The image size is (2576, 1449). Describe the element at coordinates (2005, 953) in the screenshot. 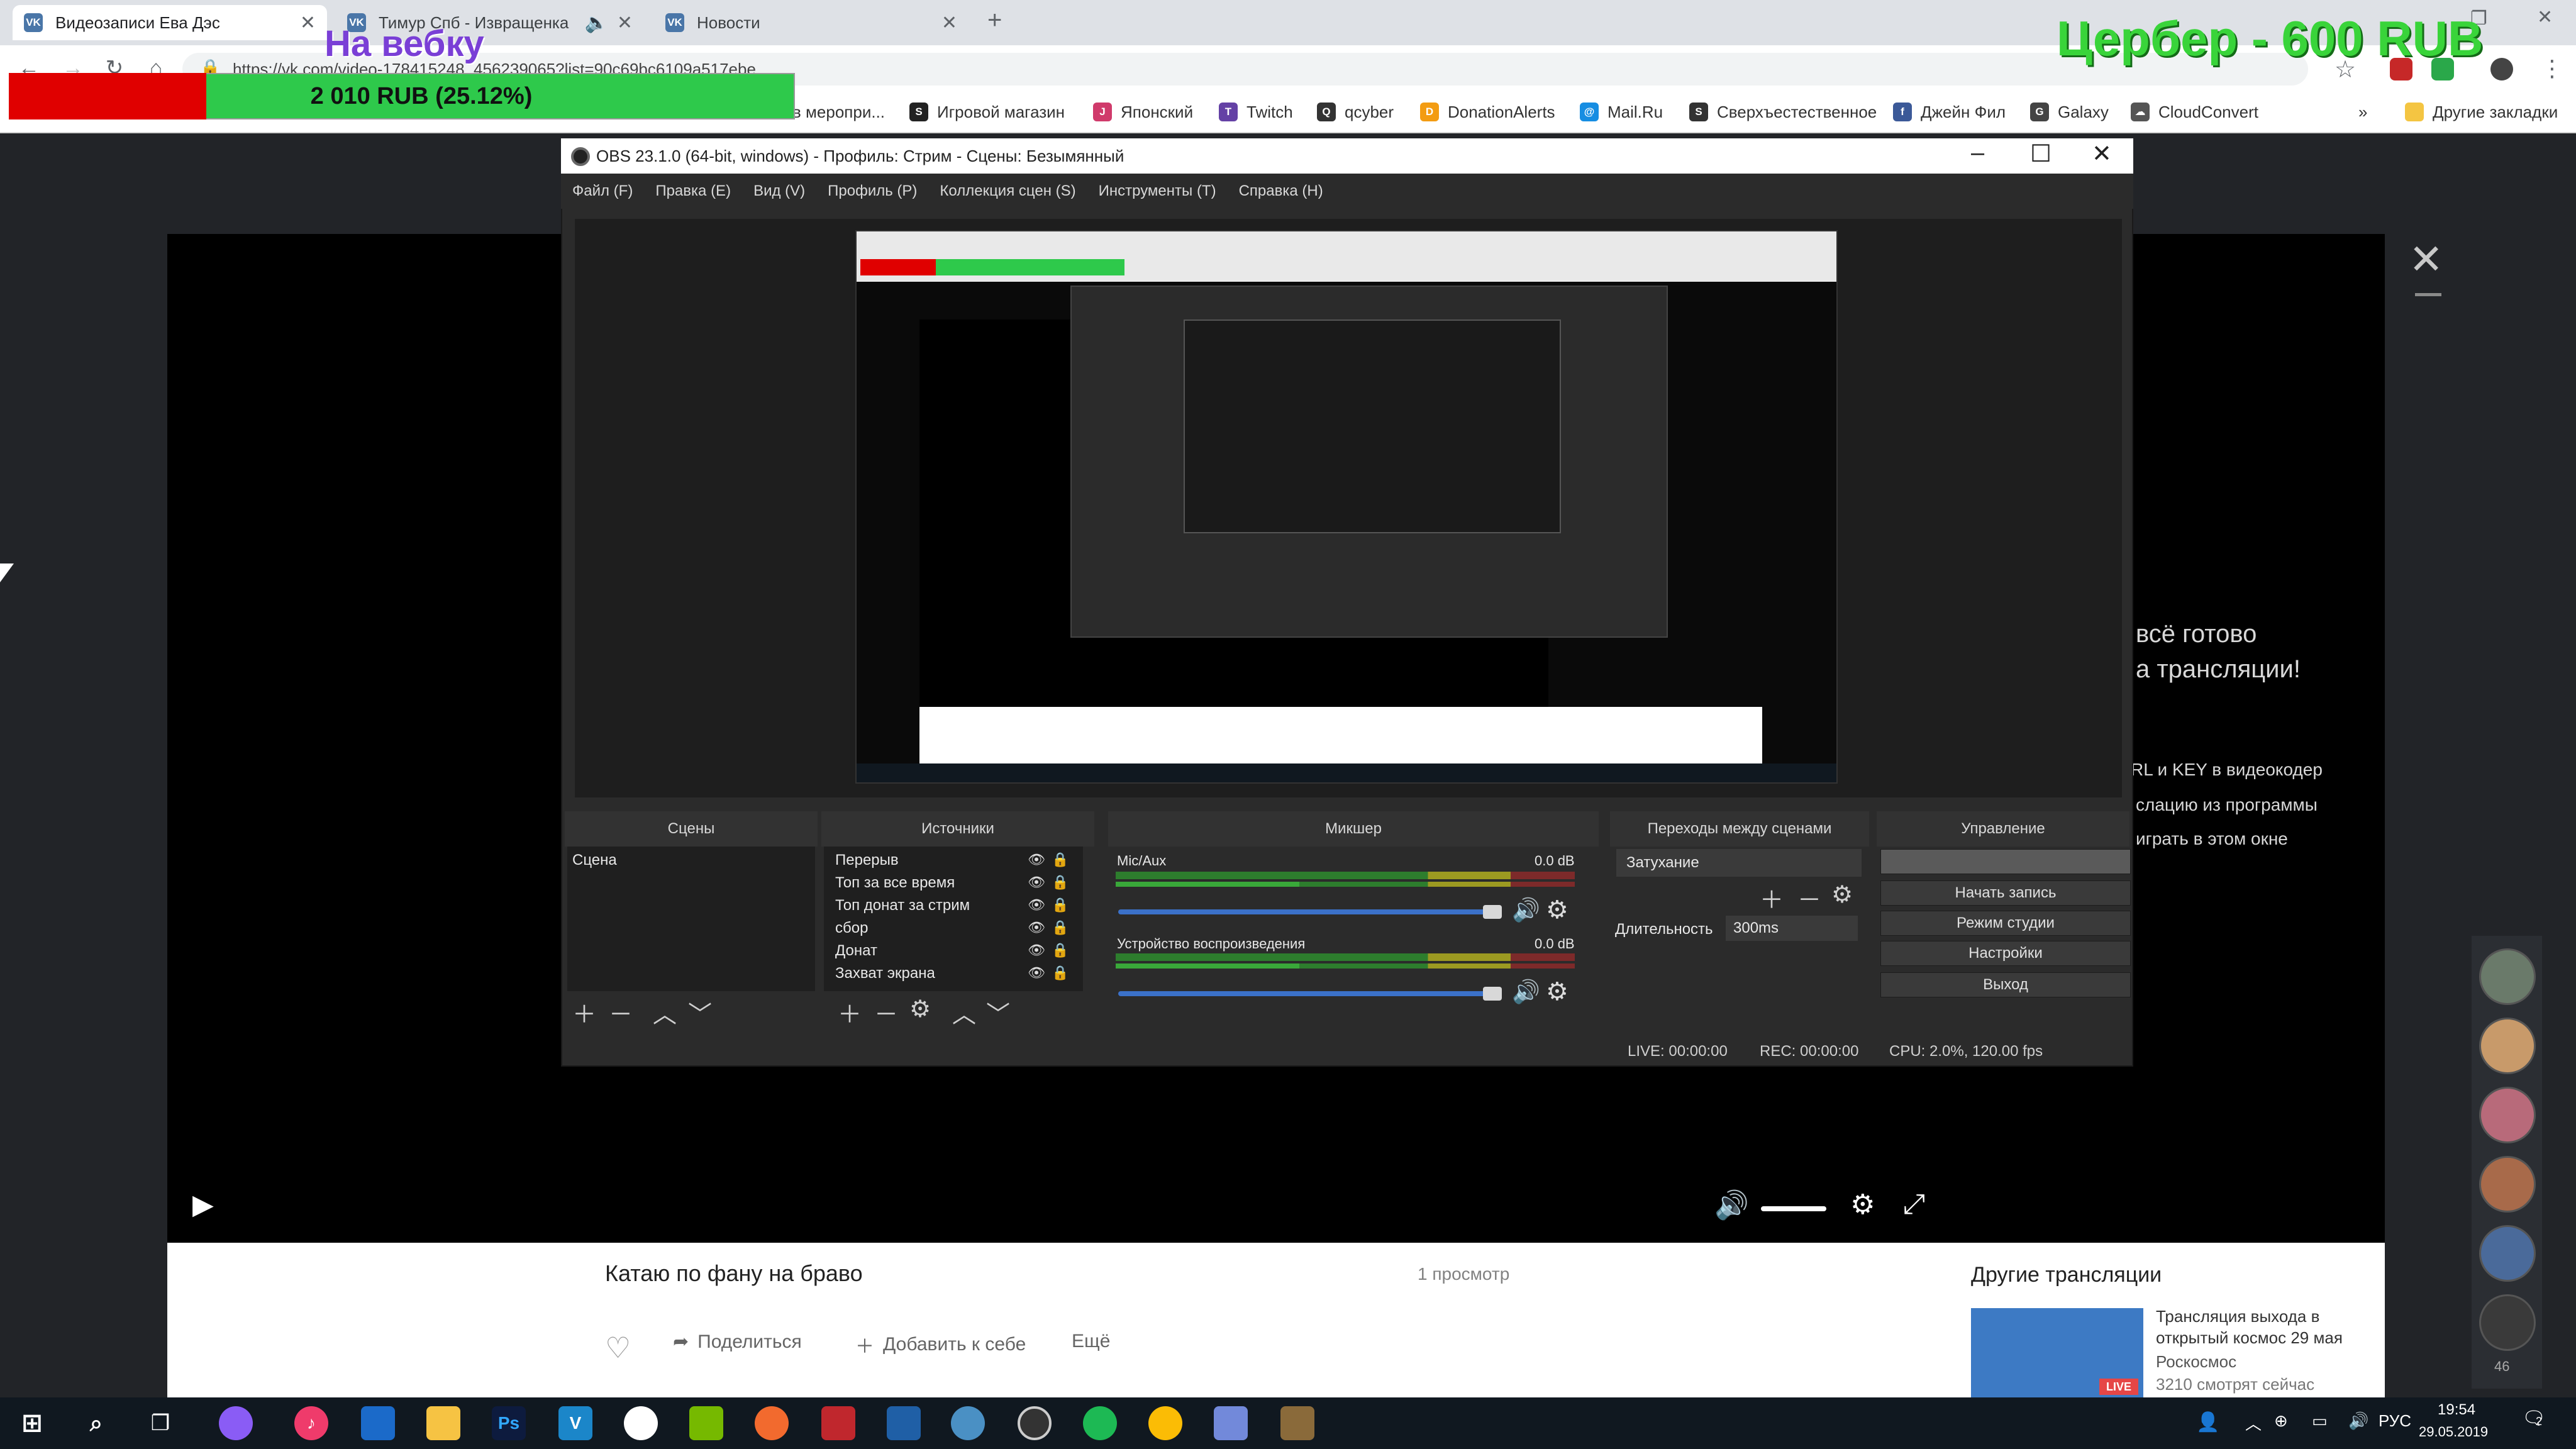

I see `settings-button: Настройки` at that location.